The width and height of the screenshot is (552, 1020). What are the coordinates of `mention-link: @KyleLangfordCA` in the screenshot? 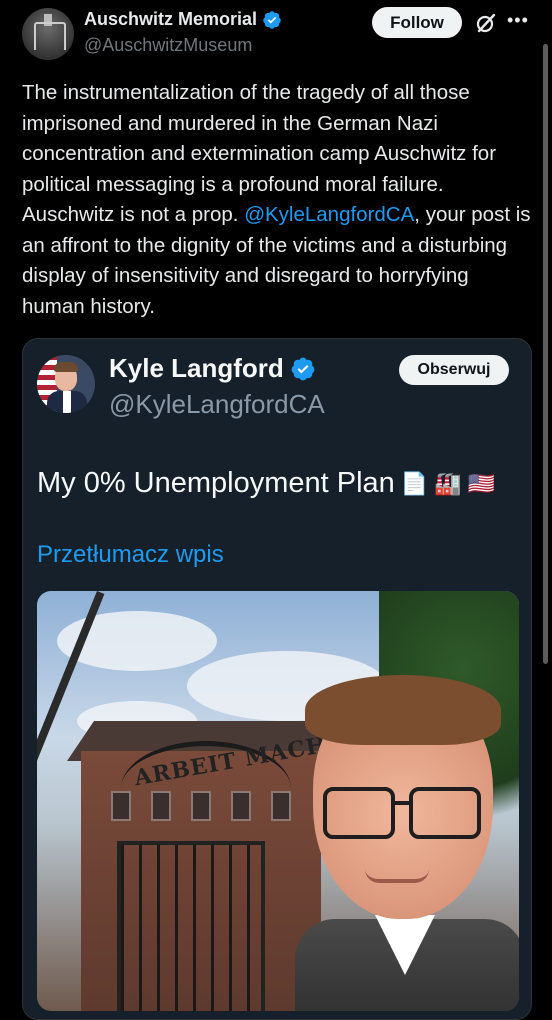 It's located at (329, 214).